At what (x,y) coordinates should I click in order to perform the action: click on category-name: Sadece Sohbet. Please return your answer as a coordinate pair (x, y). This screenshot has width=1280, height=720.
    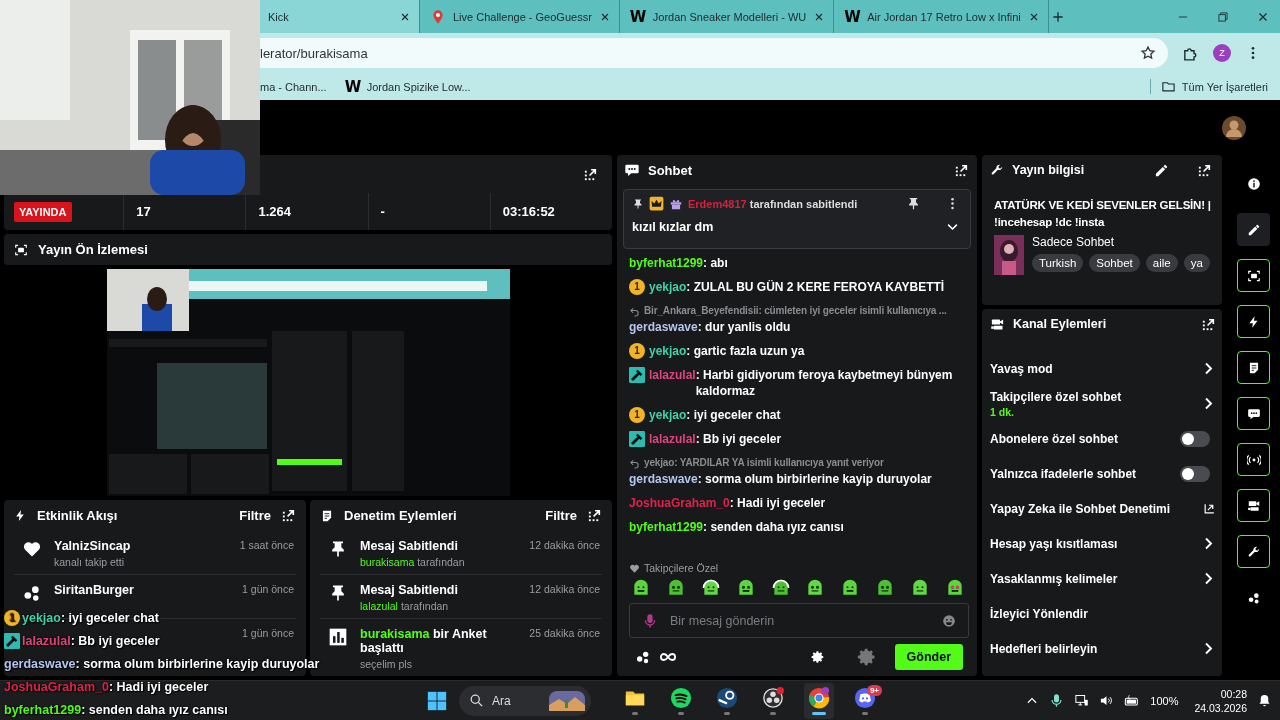
    Looking at the image, I should click on (1121, 242).